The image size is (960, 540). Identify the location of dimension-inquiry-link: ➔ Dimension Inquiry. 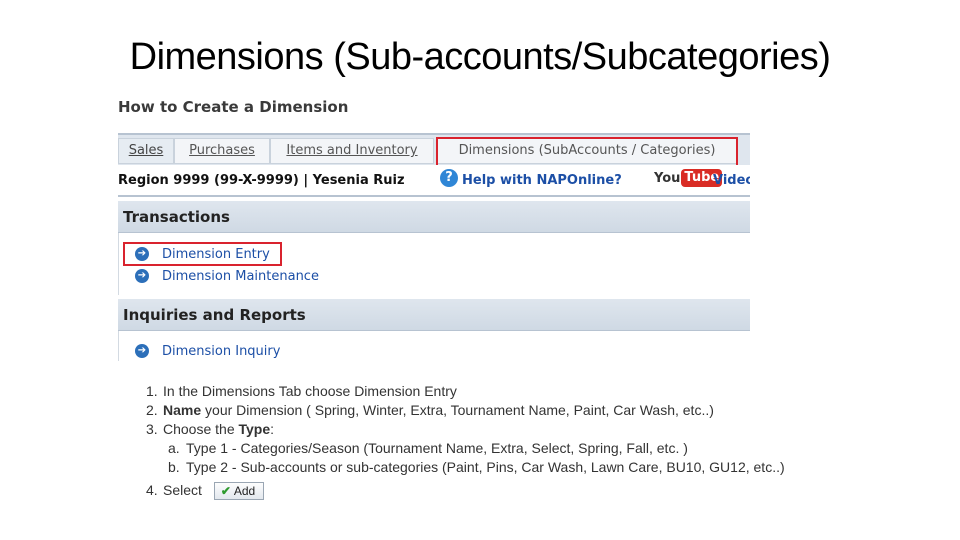
(207, 351).